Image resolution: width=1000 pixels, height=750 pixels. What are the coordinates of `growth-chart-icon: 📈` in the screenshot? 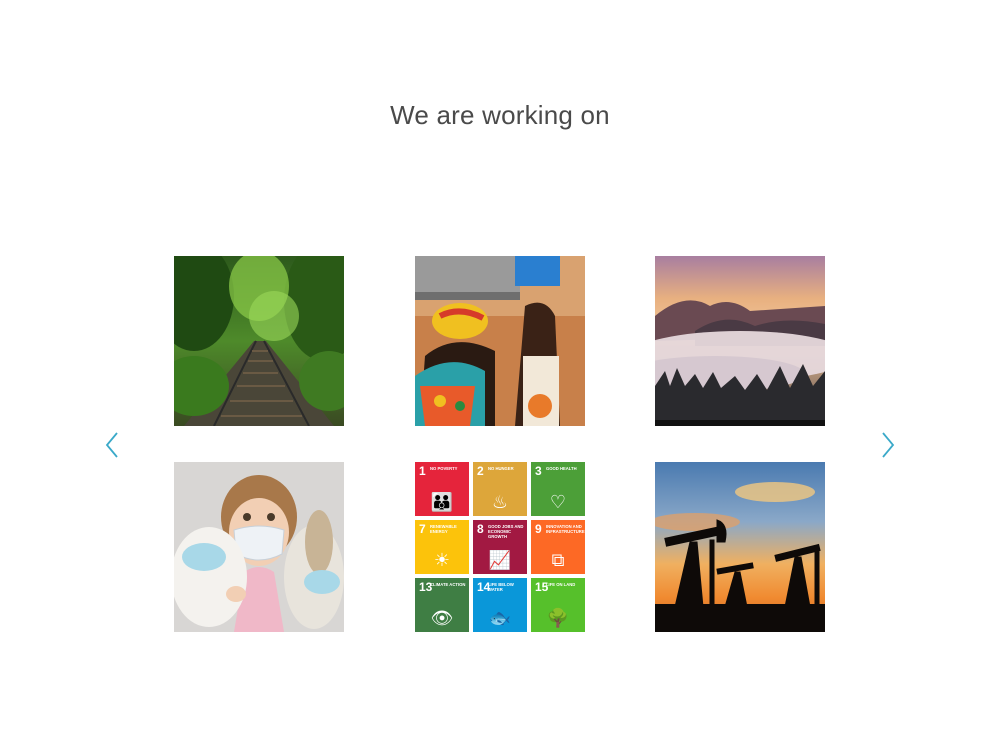 It's located at (500, 560).